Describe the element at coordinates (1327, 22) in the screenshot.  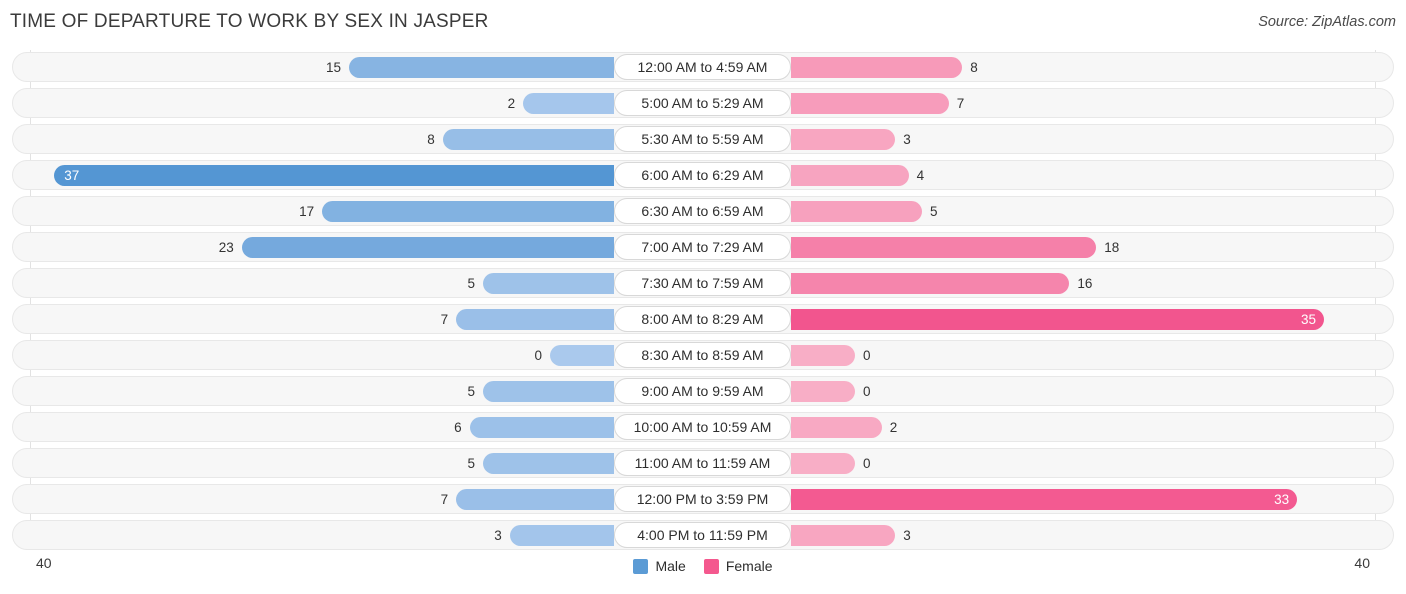
I see `source-attribution: Source: ZipAtlas.com` at that location.